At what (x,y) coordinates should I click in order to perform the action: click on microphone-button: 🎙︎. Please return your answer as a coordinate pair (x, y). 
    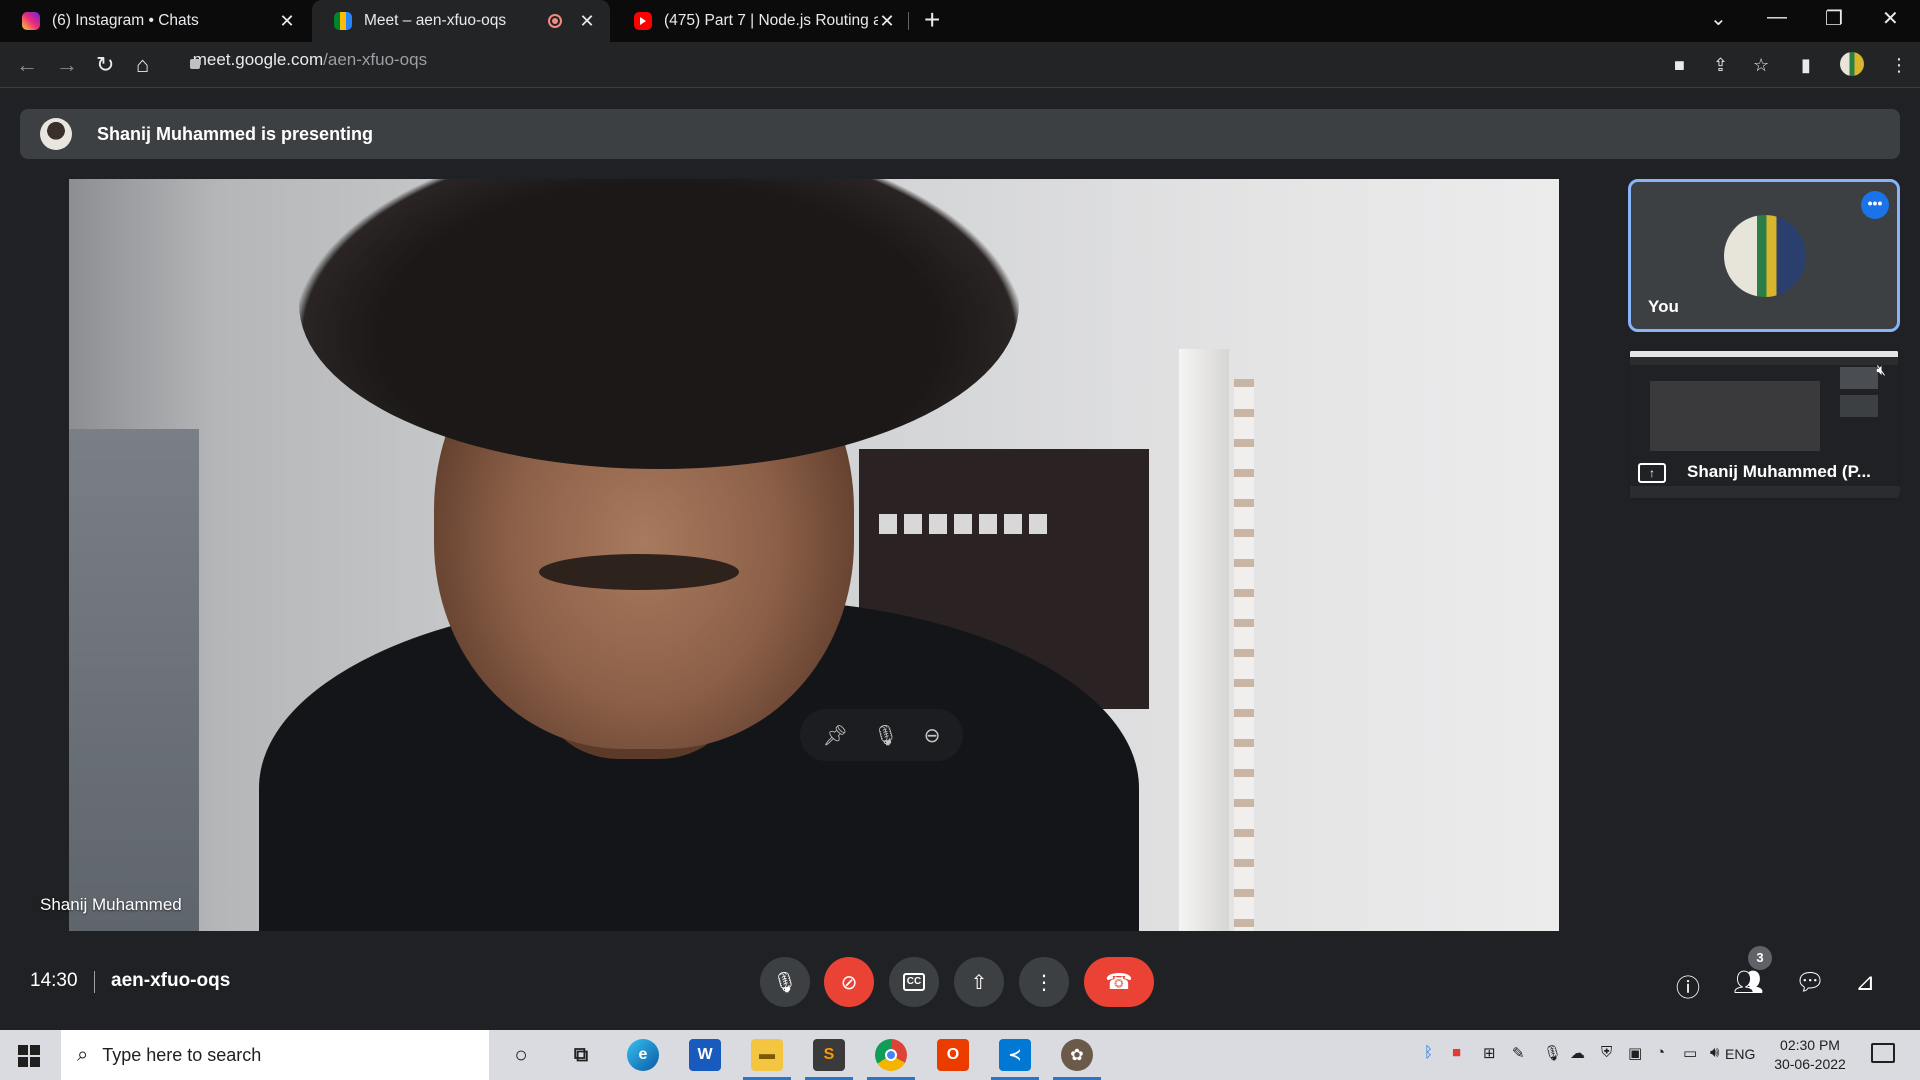
    Looking at the image, I should click on (785, 982).